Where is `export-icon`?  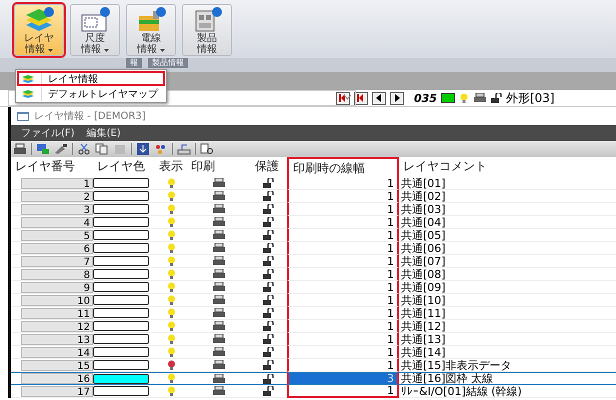 export-icon is located at coordinates (184, 149).